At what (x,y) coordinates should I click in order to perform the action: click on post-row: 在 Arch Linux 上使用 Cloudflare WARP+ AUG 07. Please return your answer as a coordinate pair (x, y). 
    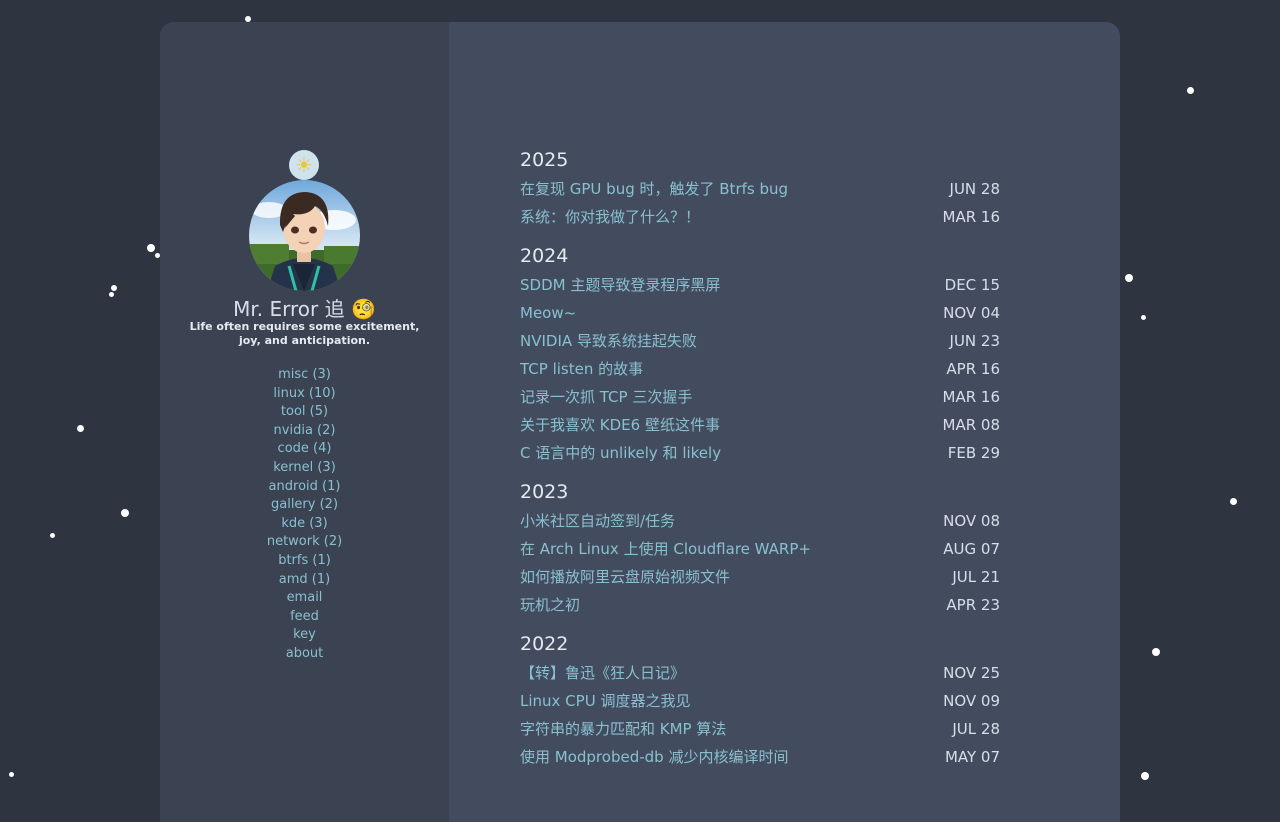
    Looking at the image, I should click on (760, 549).